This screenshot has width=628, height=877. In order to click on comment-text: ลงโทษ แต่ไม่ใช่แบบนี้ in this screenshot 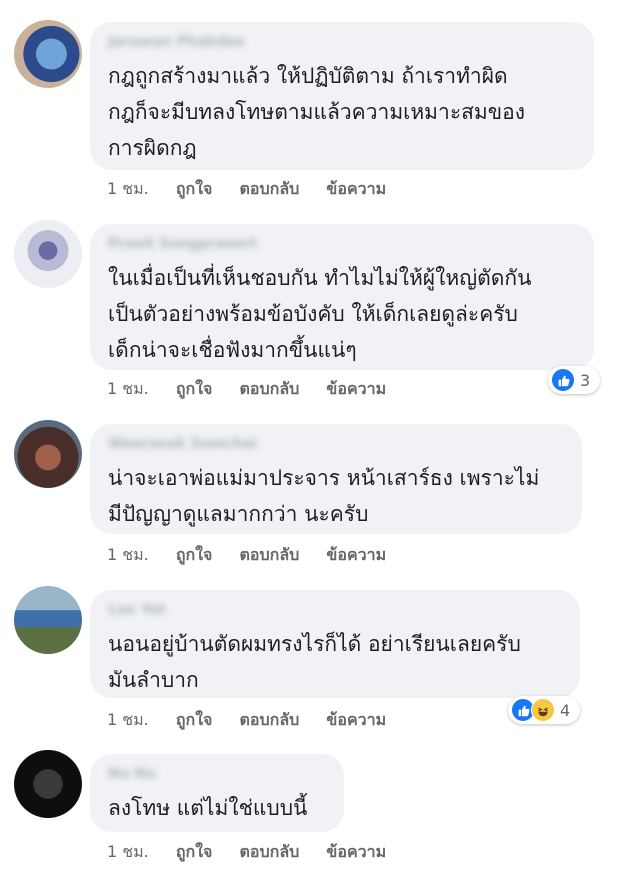, I will do `click(208, 808)`.